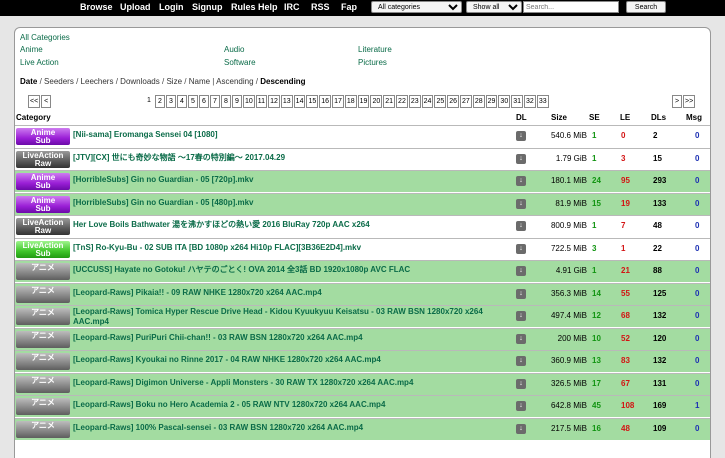 This screenshot has height=458, width=725. What do you see at coordinates (376, 101) in the screenshot?
I see `pager-page-button: 20` at bounding box center [376, 101].